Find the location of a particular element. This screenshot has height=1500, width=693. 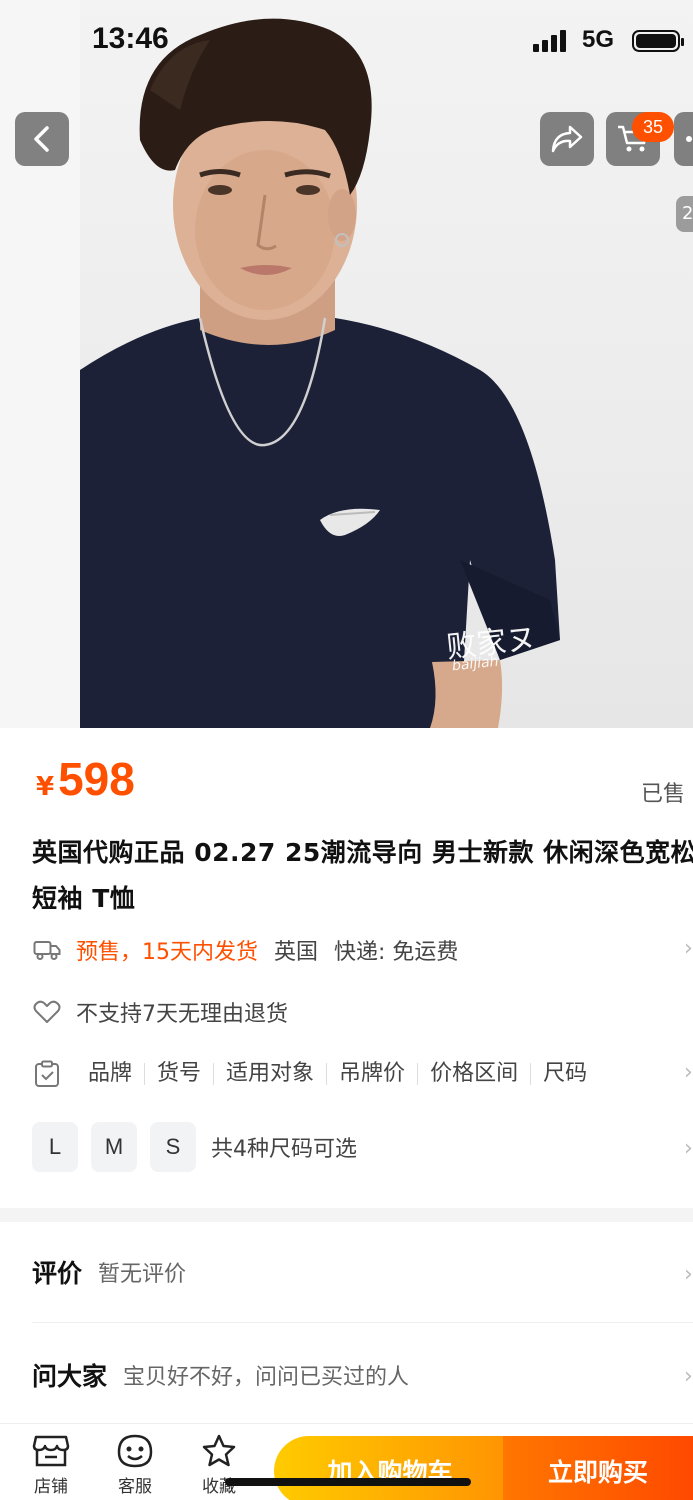

home-indicator is located at coordinates (348, 1482).